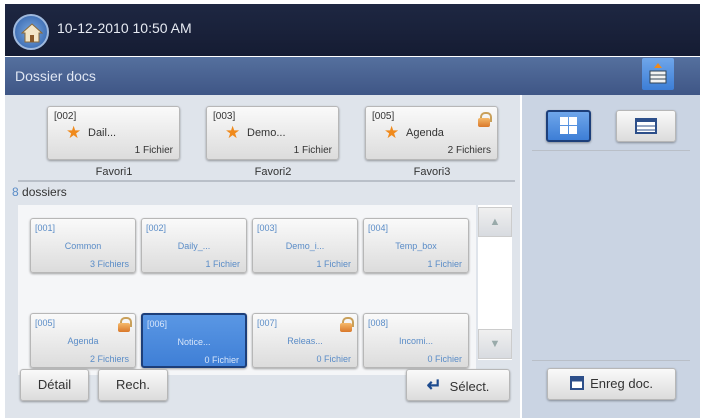  I want to click on folder-id: [008], so click(378, 323).